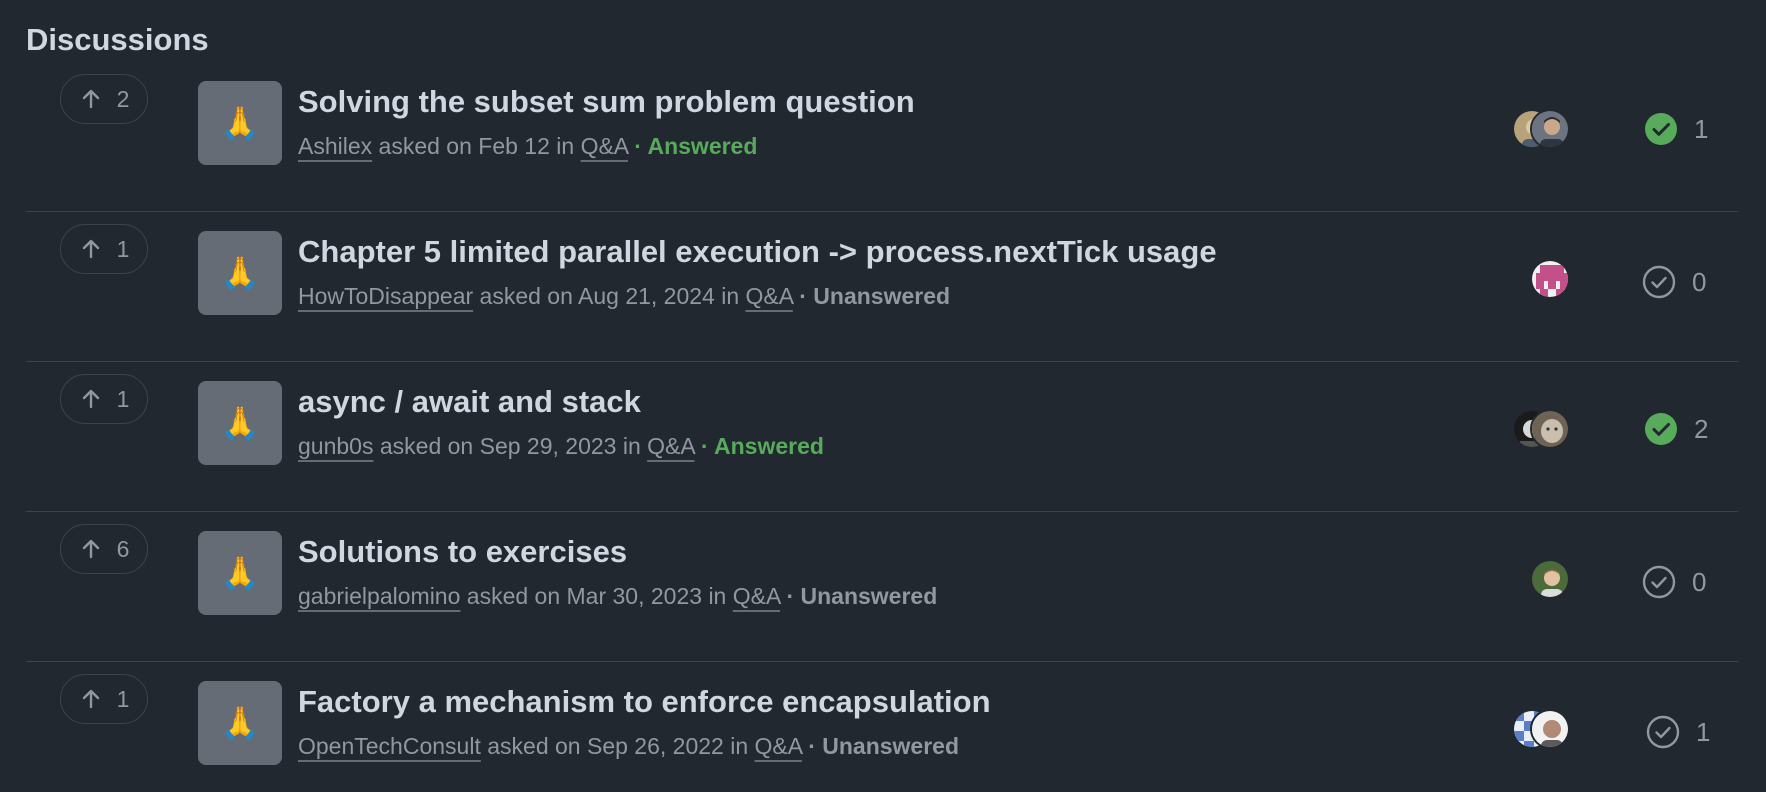 The height and width of the screenshot is (792, 1766). What do you see at coordinates (379, 596) in the screenshot?
I see `author-link: gabrielpalomino` at bounding box center [379, 596].